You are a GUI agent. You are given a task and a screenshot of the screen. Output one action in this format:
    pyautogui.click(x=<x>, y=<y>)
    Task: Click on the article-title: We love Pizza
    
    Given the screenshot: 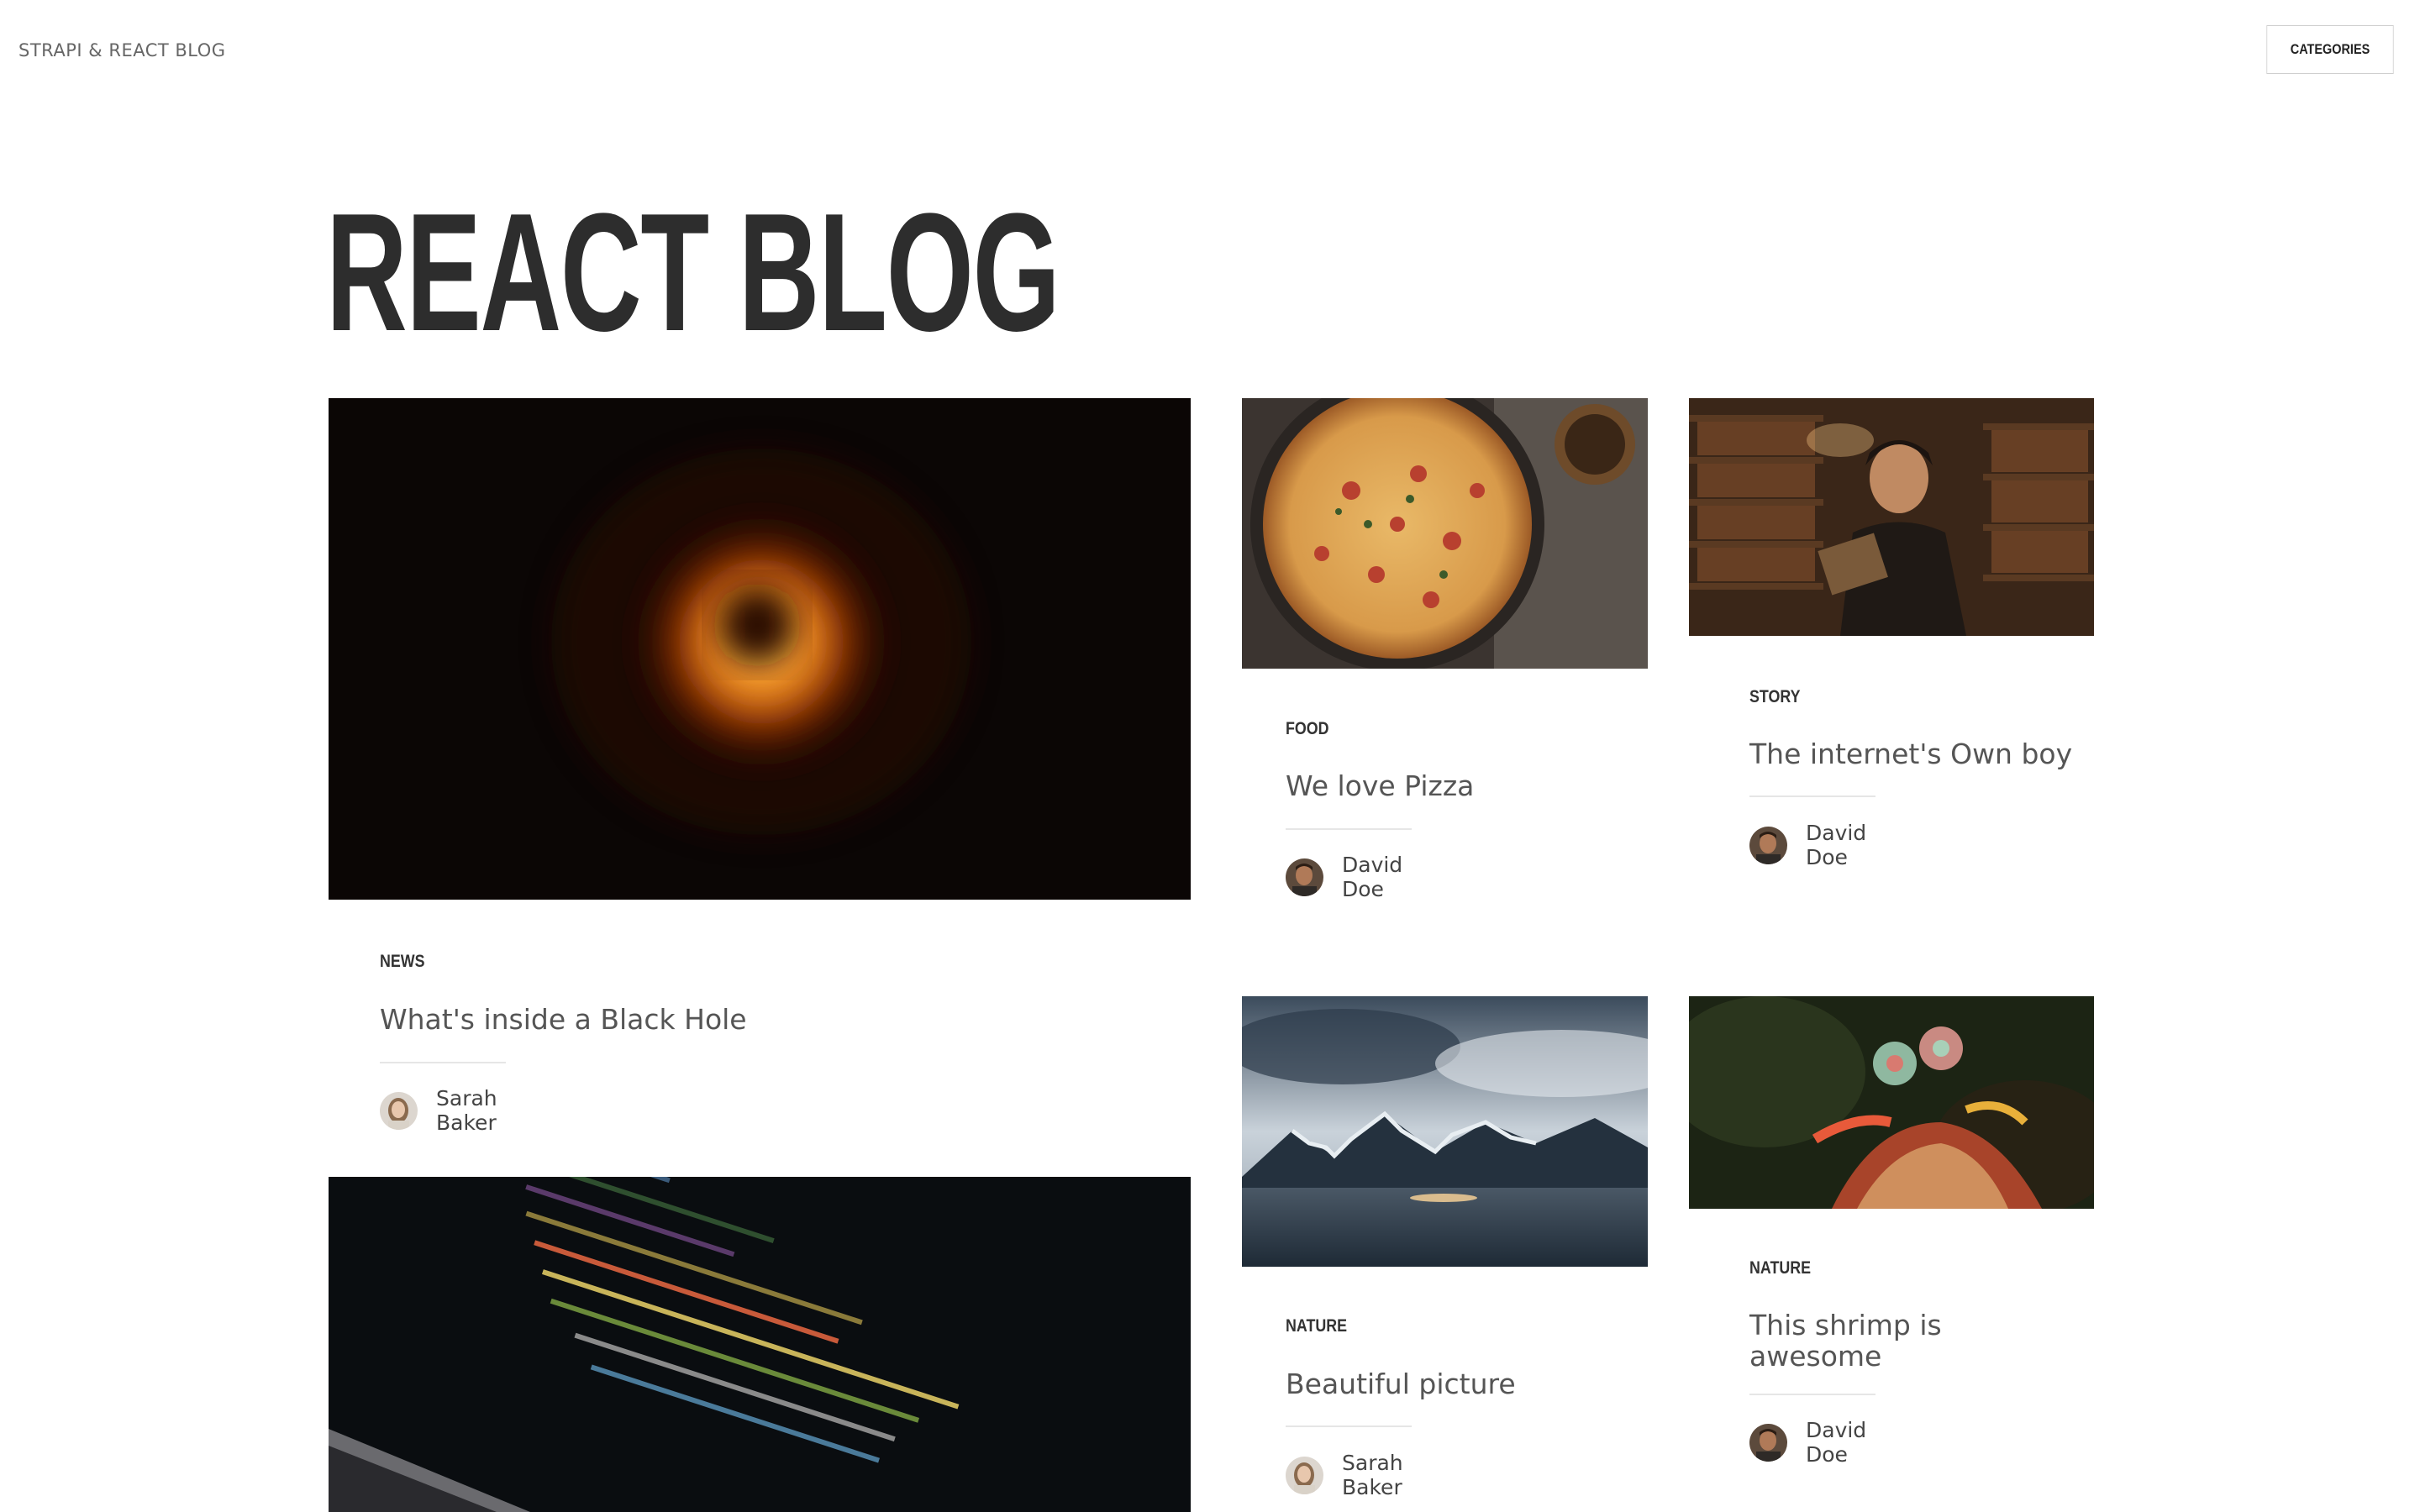 What is the action you would take?
    pyautogui.click(x=1454, y=785)
    